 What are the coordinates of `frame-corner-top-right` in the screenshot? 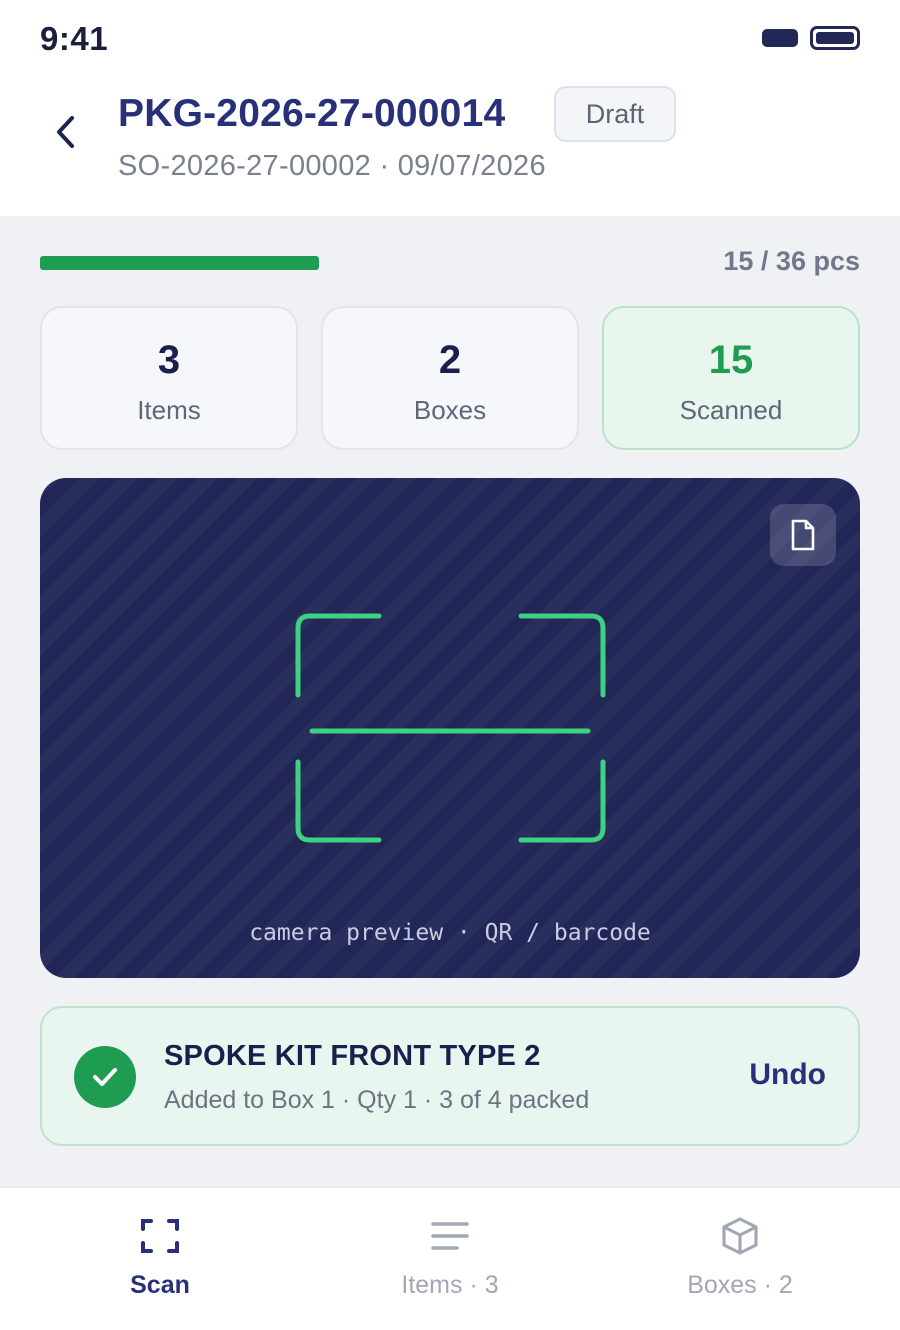 It's located at (562, 655).